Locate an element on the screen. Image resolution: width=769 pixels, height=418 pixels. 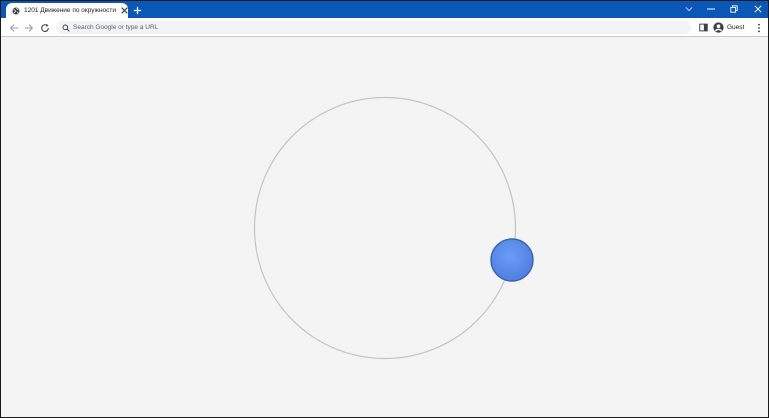
profile-label: Guest is located at coordinates (736, 27).